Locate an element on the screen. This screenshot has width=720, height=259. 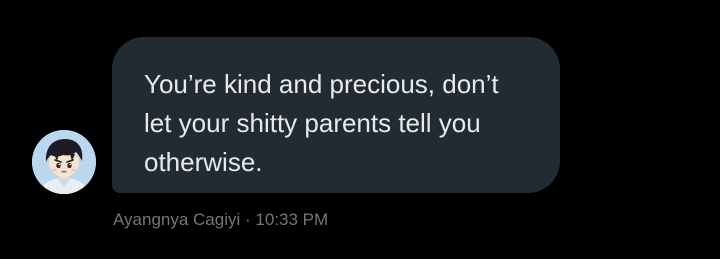
avatar is located at coordinates (64, 162).